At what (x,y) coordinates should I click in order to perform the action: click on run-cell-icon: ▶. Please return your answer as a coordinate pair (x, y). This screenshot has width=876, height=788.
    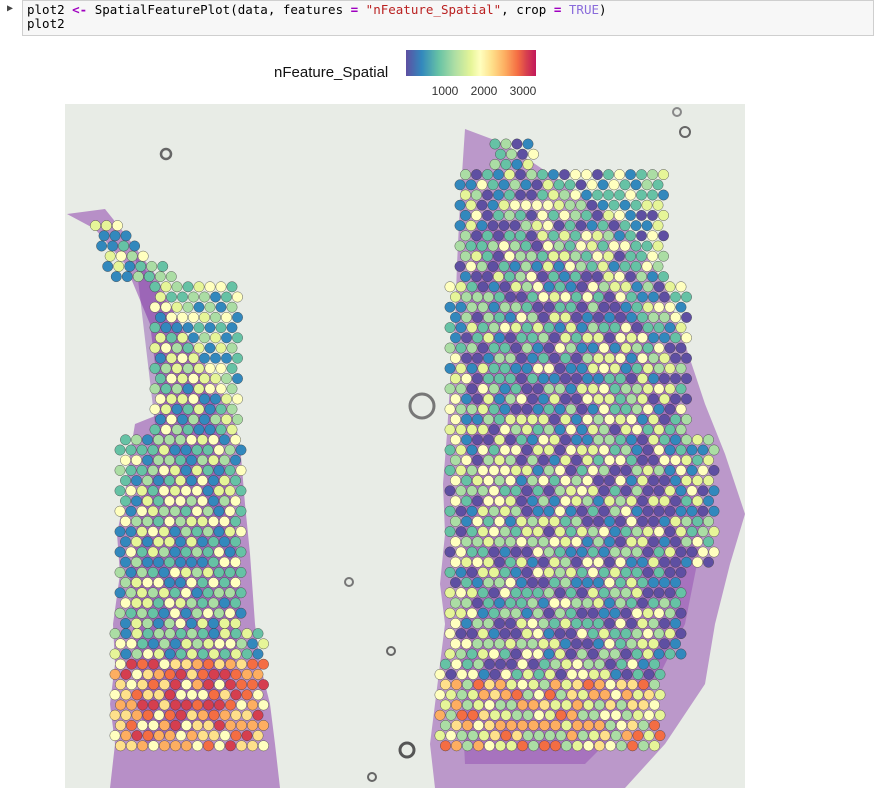
    Looking at the image, I should click on (12, 9).